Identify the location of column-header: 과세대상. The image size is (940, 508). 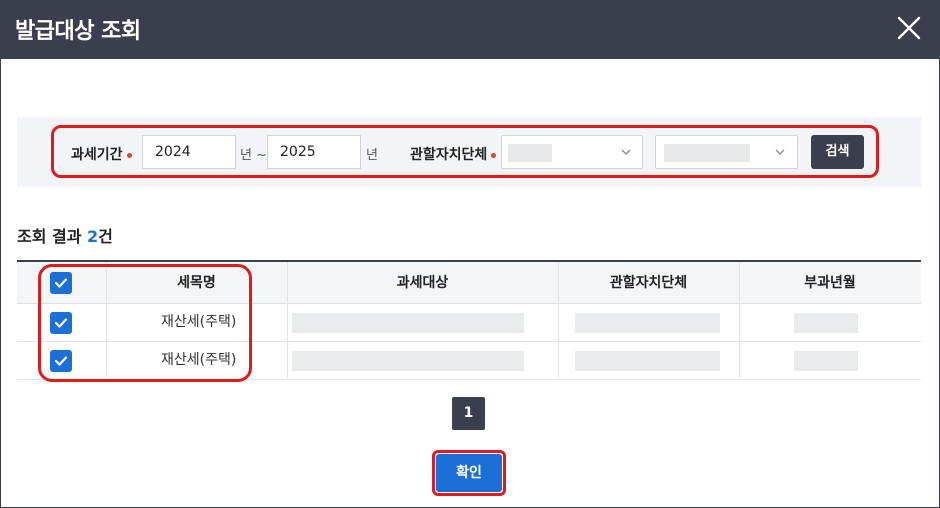
(422, 283).